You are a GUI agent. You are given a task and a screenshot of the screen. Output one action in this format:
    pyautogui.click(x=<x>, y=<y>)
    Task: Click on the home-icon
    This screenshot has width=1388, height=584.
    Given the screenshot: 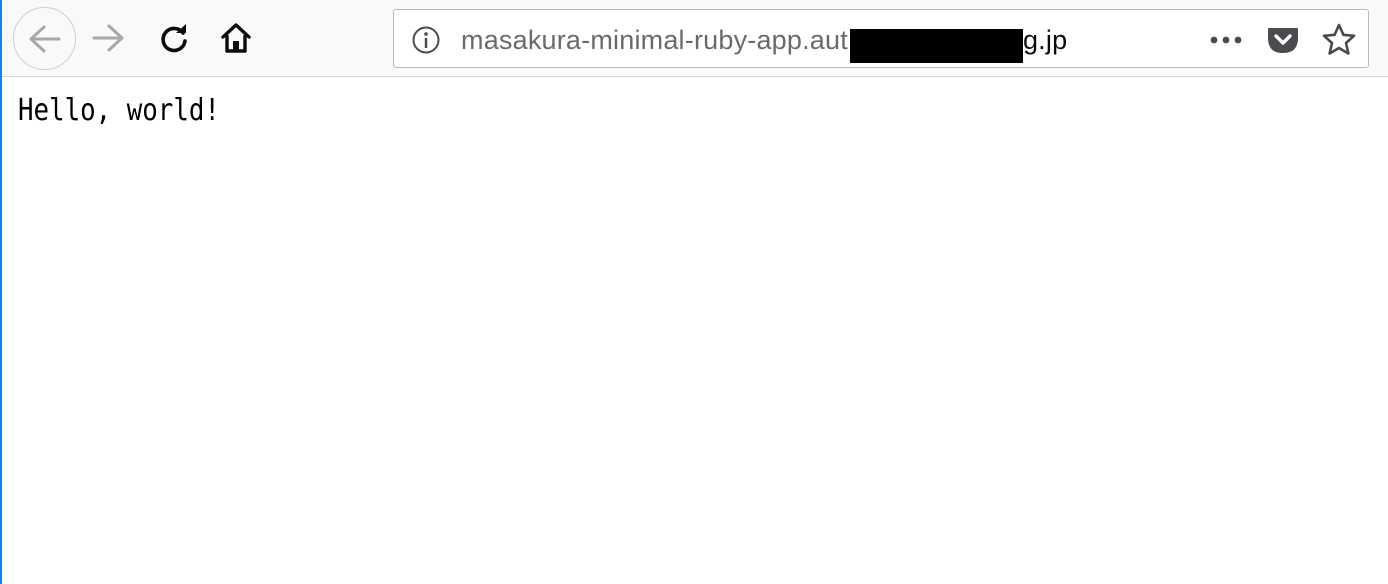 What is the action you would take?
    pyautogui.click(x=236, y=38)
    